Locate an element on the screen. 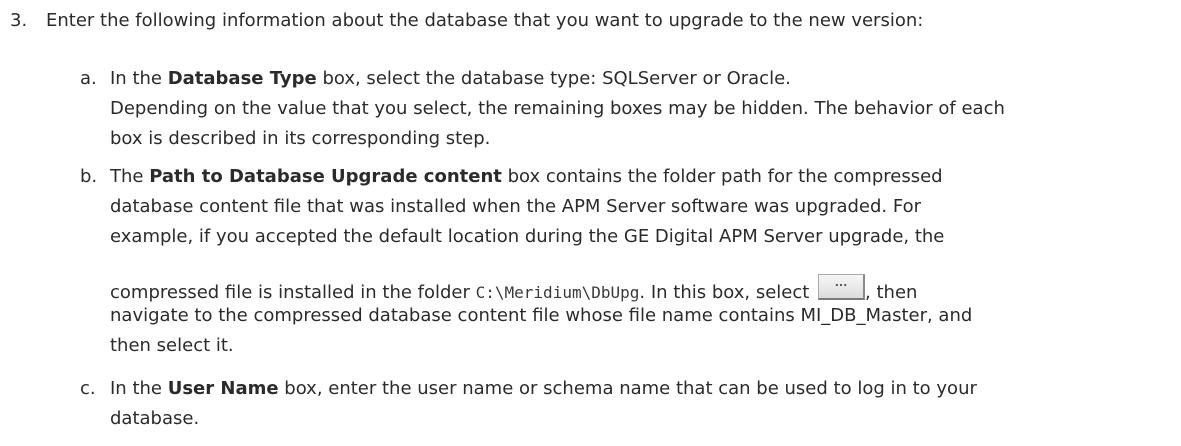 Image resolution: width=1181 pixels, height=446 pixels. substep-b-line4-mid: . In this box, select is located at coordinates (727, 292).